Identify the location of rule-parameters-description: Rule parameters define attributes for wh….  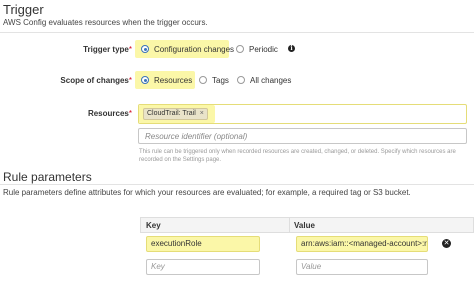
(207, 192).